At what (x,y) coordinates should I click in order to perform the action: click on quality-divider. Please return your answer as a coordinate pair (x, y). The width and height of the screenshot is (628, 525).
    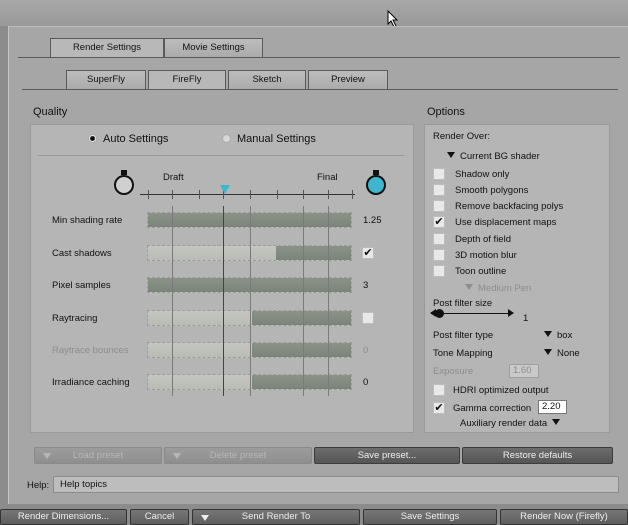
    Looking at the image, I should click on (221, 155).